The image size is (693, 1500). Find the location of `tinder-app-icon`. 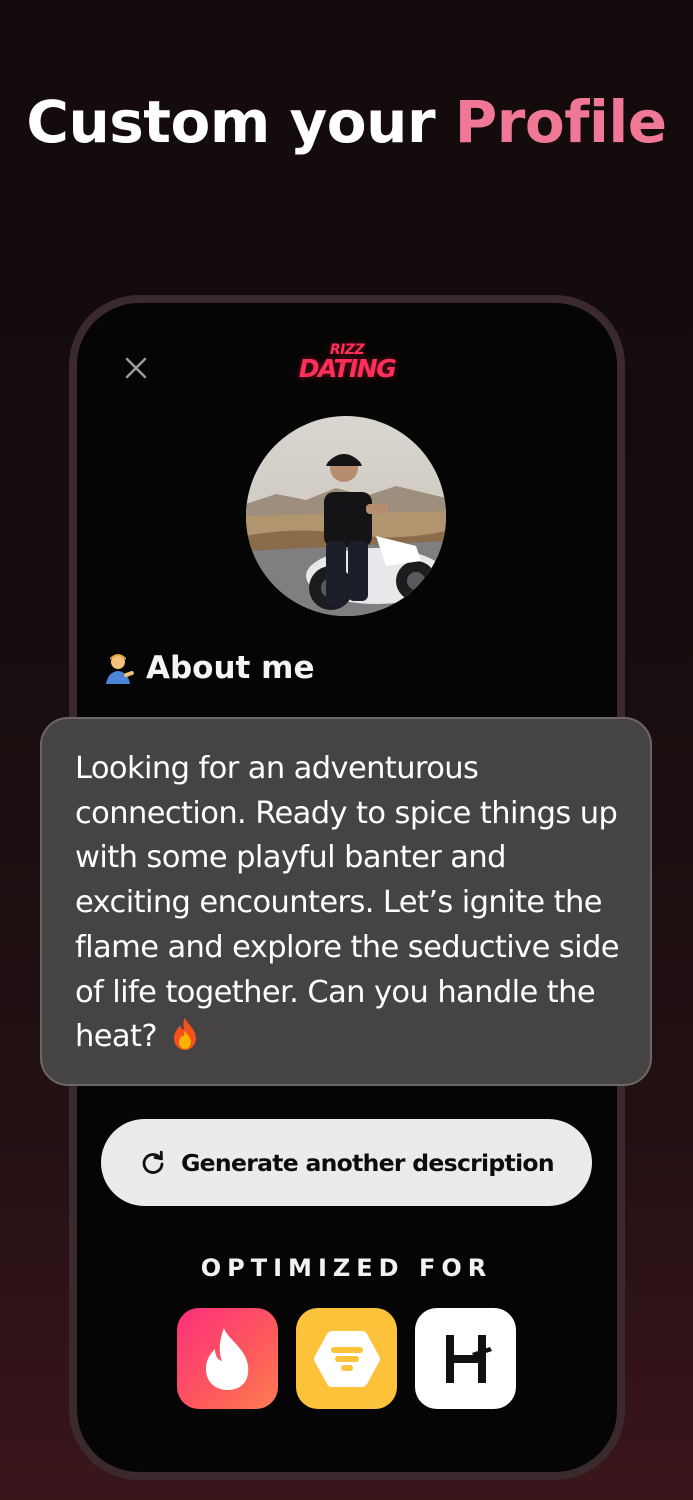

tinder-app-icon is located at coordinates (227, 1358).